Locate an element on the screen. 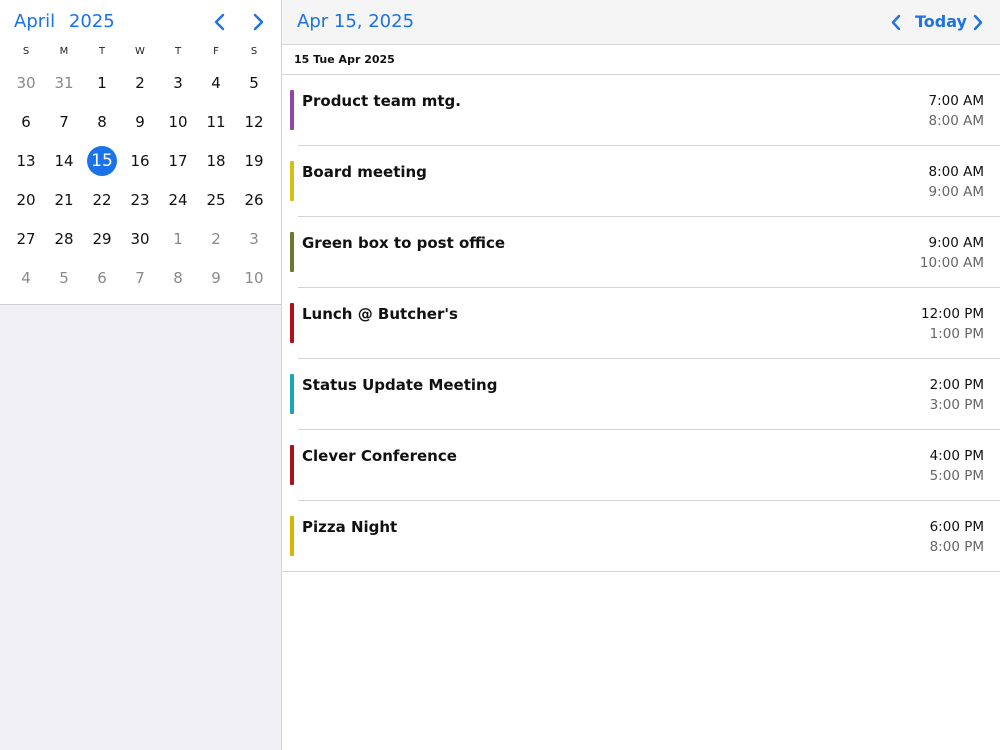 The image size is (1000, 750). event-title: Status Update Meeting is located at coordinates (400, 385).